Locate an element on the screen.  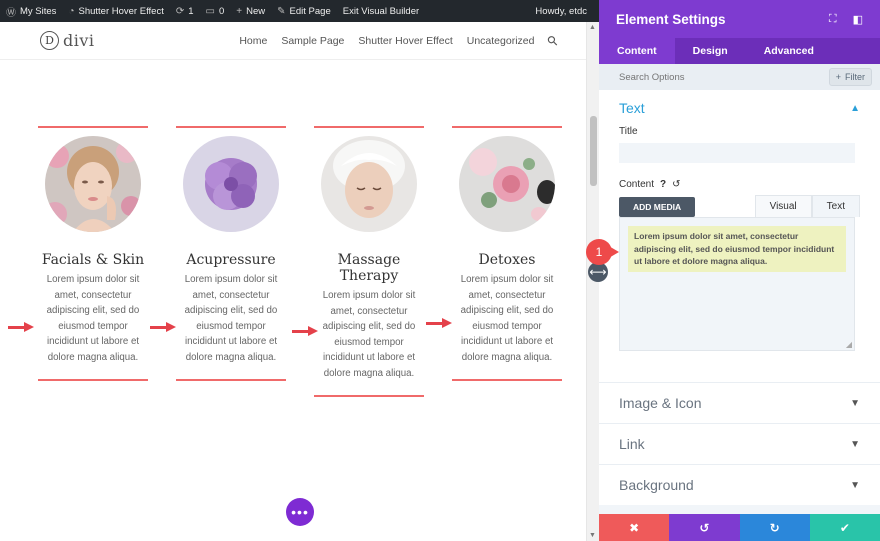
title-label: Title is located at coordinates (628, 131).